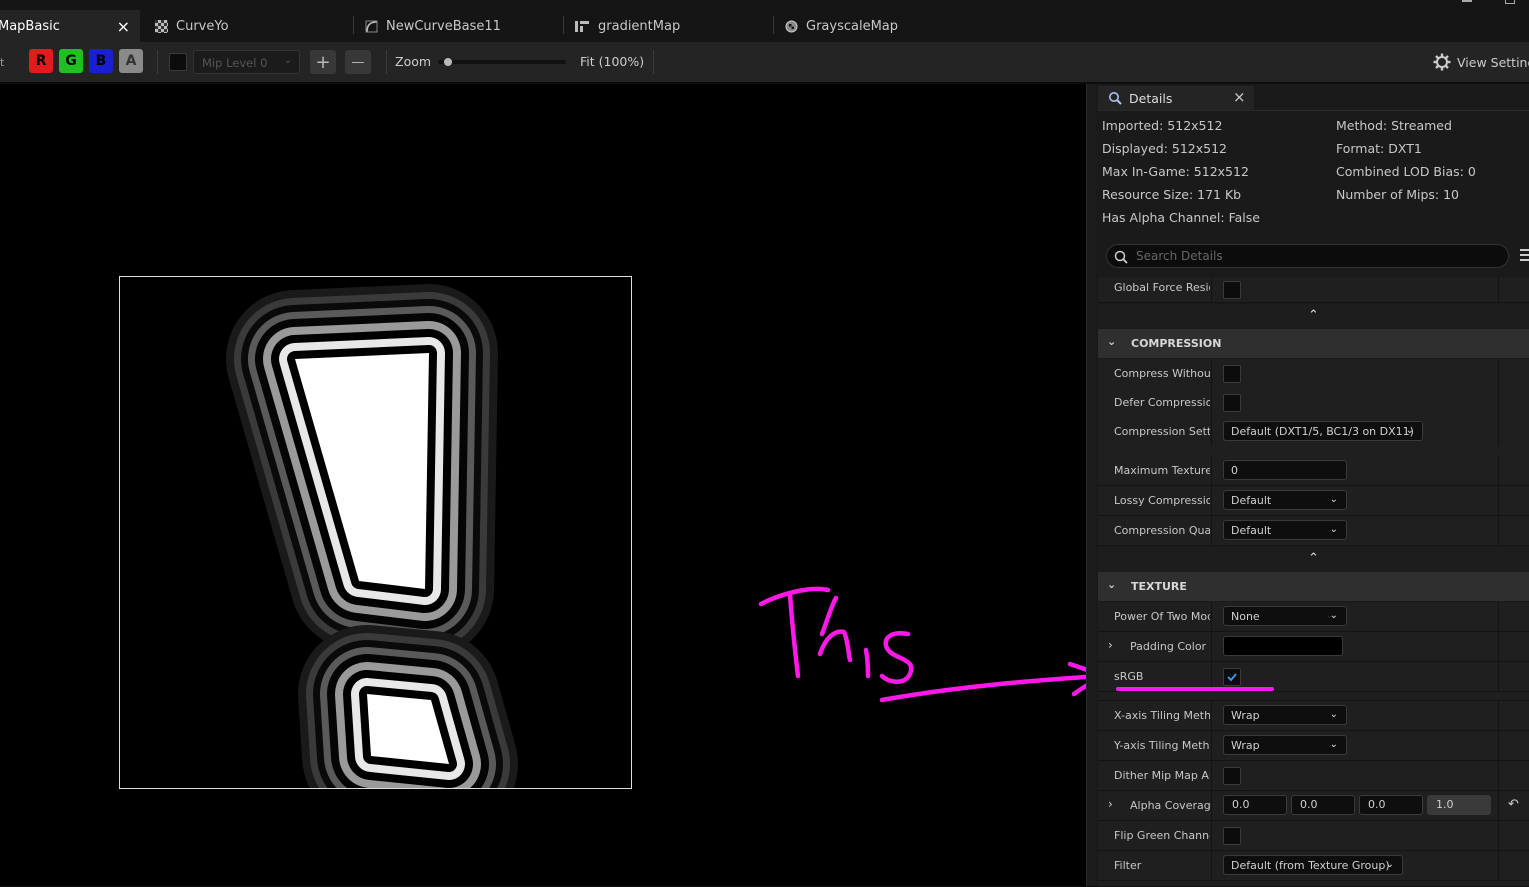 Image resolution: width=1529 pixels, height=887 pixels. I want to click on tab-gradientmap: gradientMap, so click(627, 26).